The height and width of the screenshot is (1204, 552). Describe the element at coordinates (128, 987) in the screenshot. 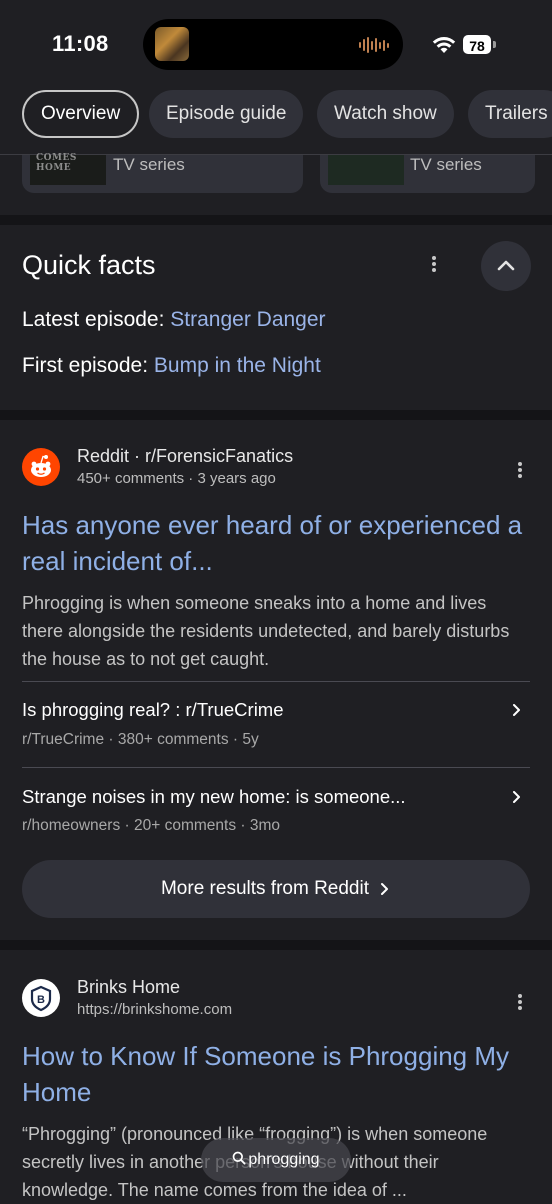

I see `result-source: Brinks Home` at that location.